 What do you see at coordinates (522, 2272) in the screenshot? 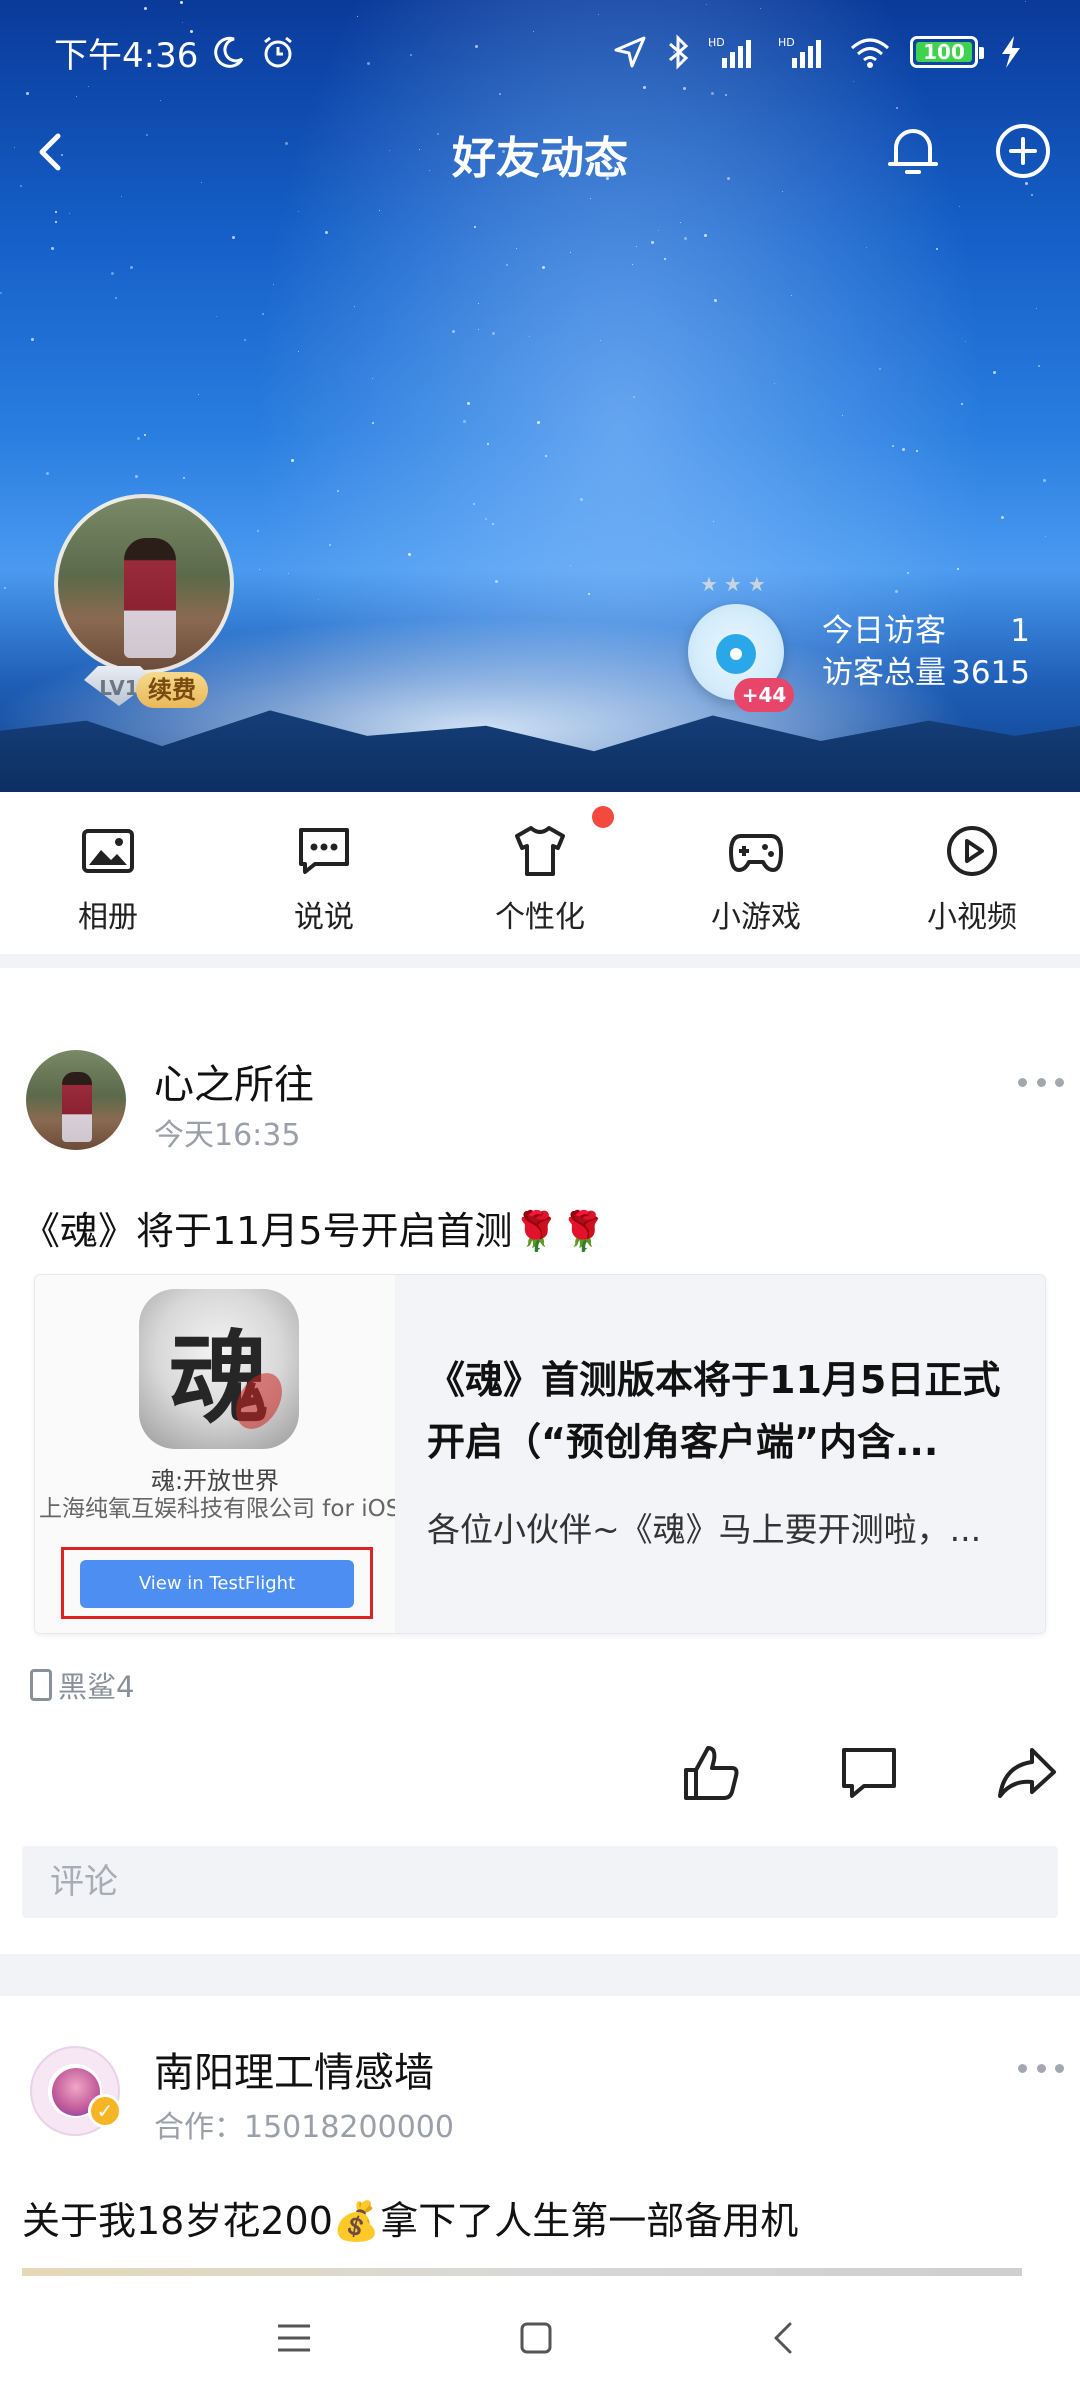
I see `post-image-peek` at bounding box center [522, 2272].